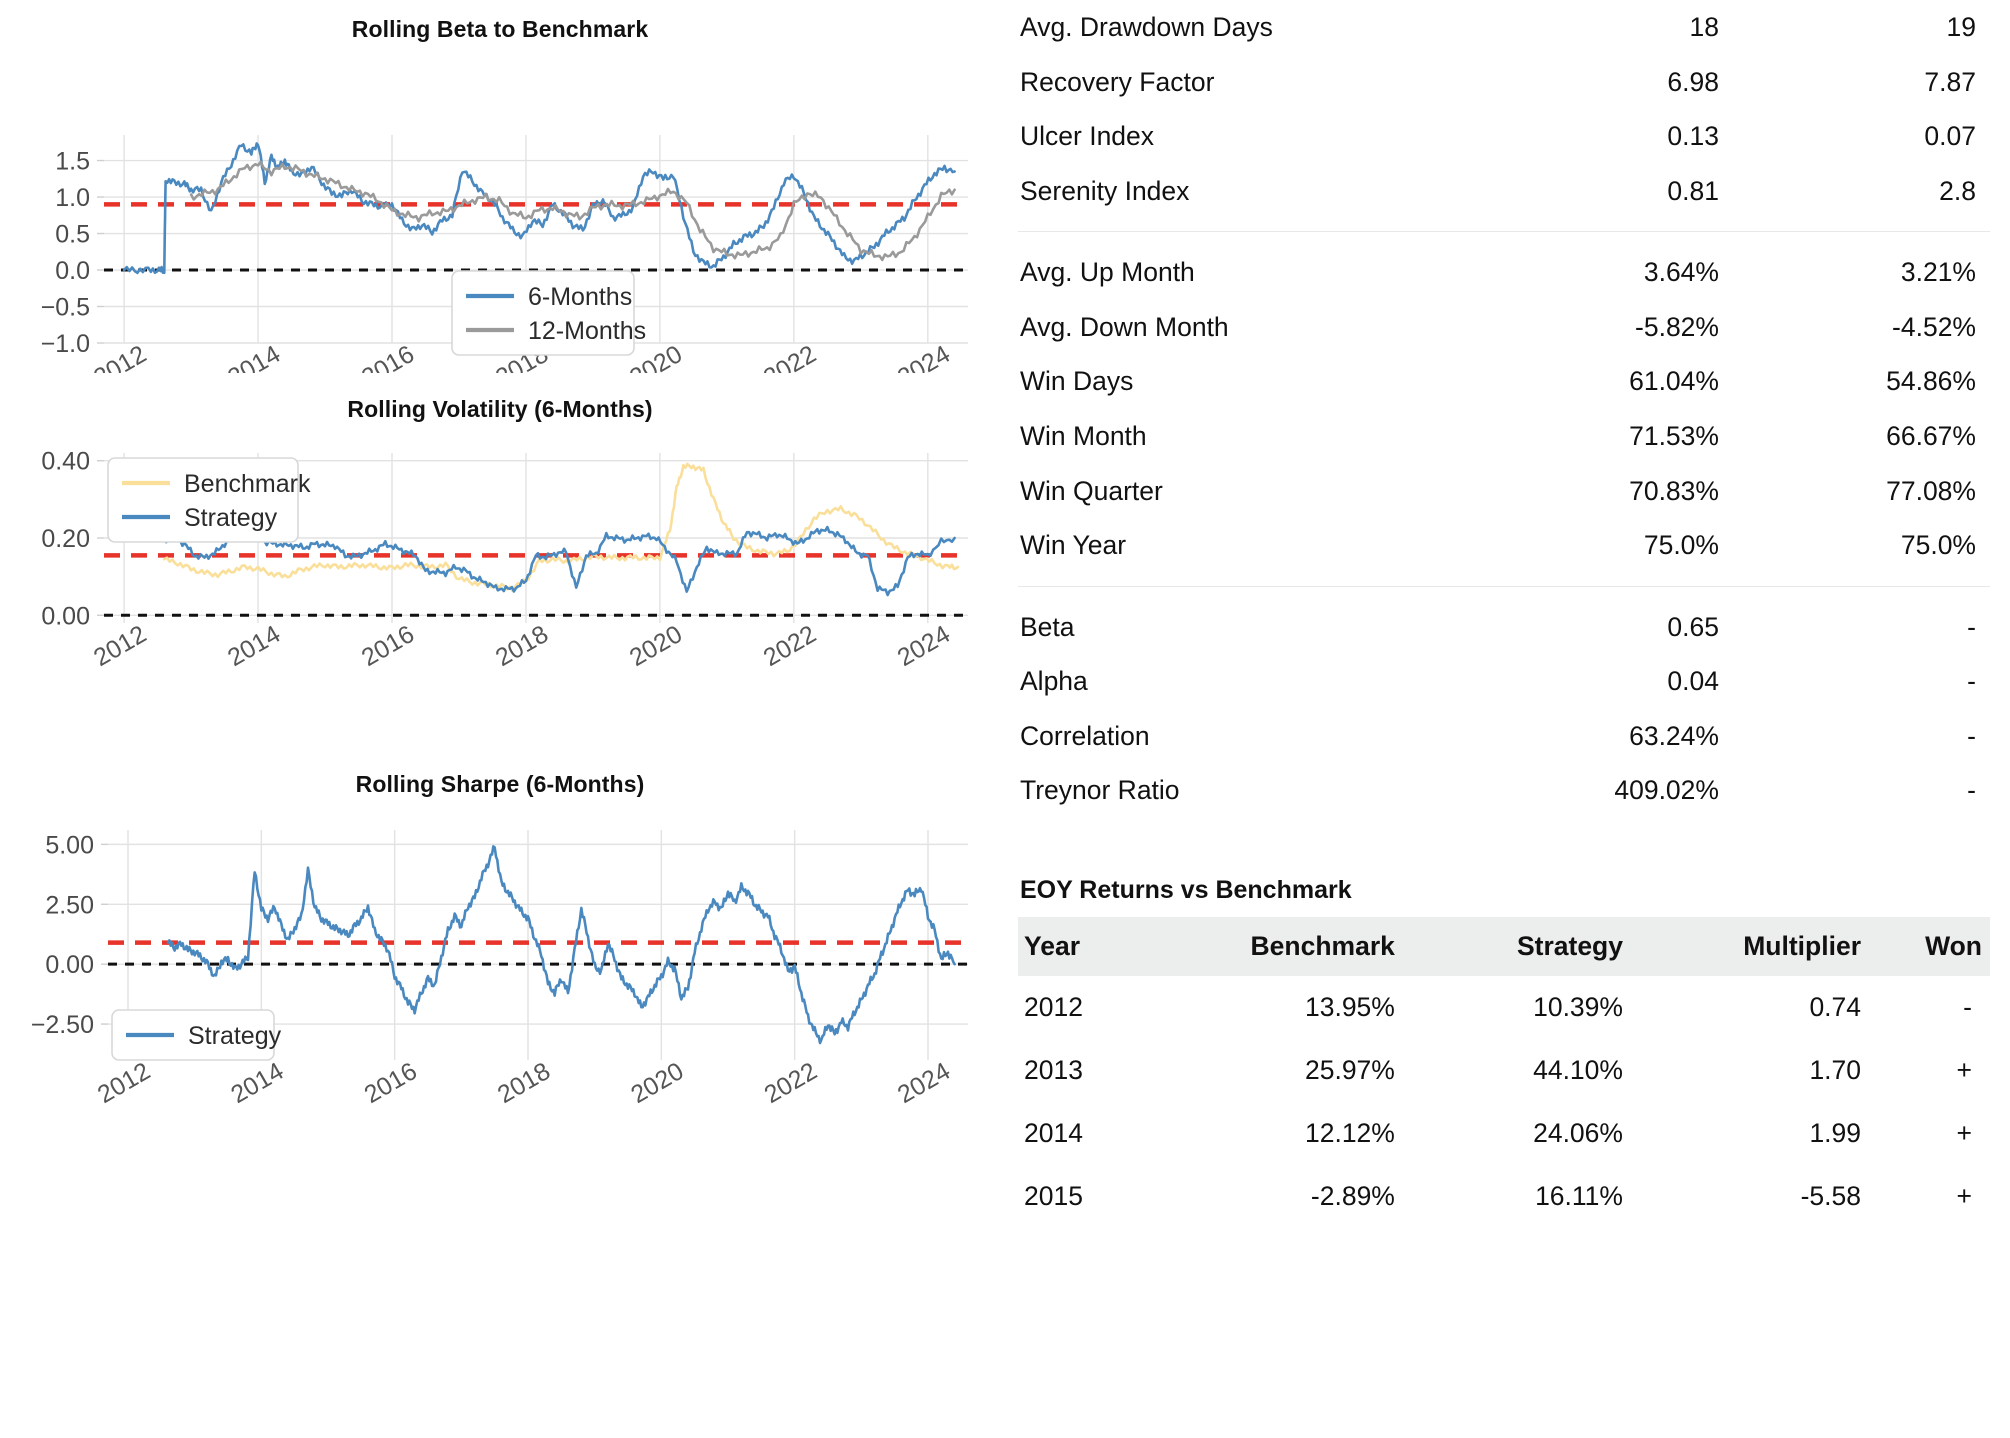 This screenshot has height=1438, width=2010. What do you see at coordinates (1349, 1069) in the screenshot?
I see `eoy-cell-benchmark: 25.97%` at bounding box center [1349, 1069].